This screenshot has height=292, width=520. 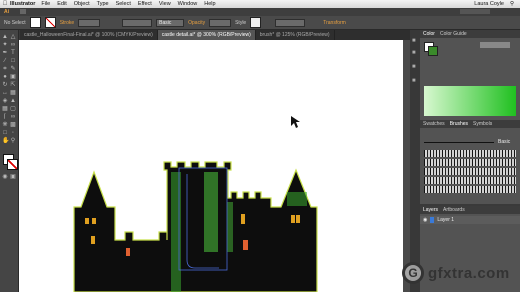 What do you see at coordinates (470, 124) in the screenshot?
I see `brushes-panel-tabs: Swatches Brushes Symbols` at bounding box center [470, 124].